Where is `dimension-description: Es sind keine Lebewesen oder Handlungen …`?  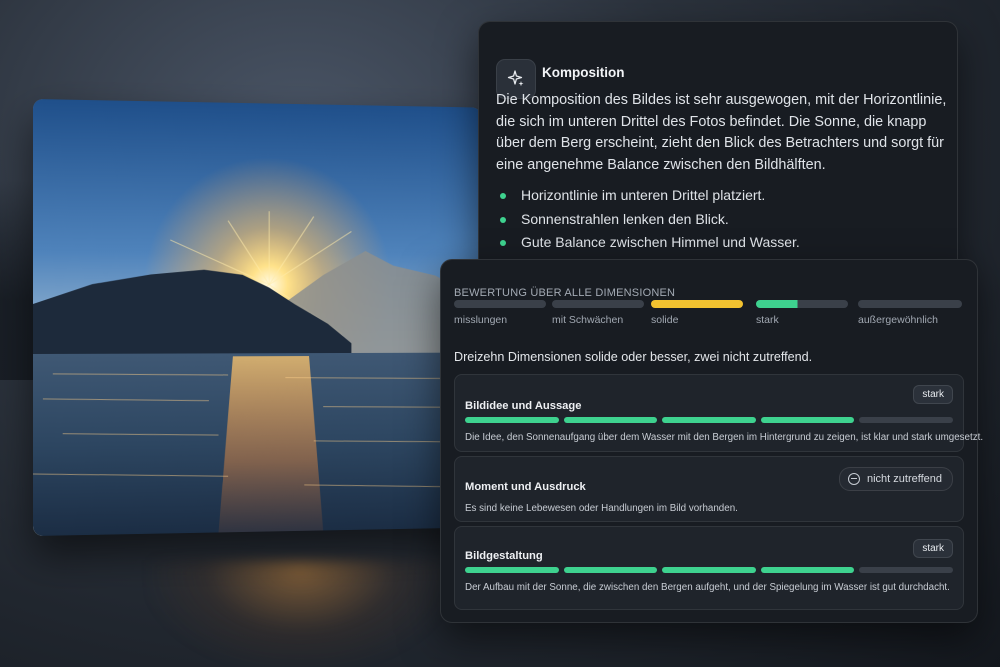
dimension-description: Es sind keine Lebewesen oder Handlungen … is located at coordinates (601, 508).